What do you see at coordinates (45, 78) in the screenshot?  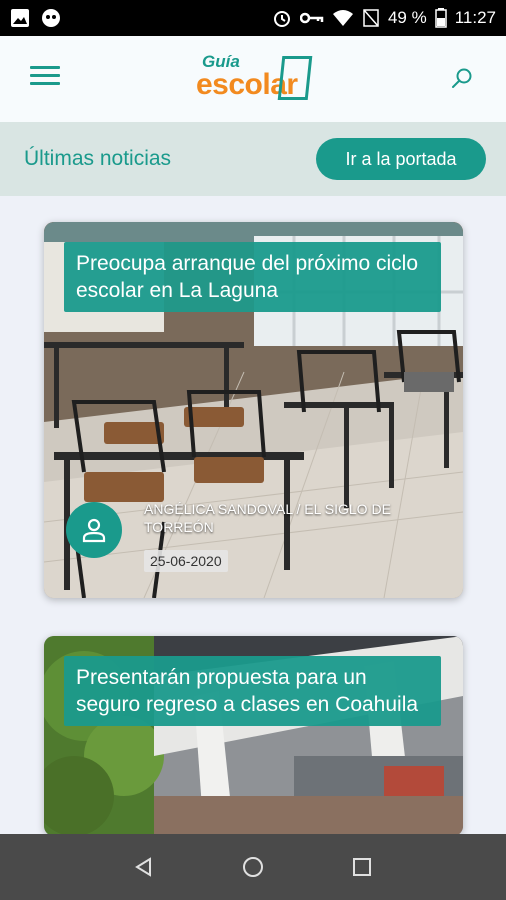 I see `menu-button` at bounding box center [45, 78].